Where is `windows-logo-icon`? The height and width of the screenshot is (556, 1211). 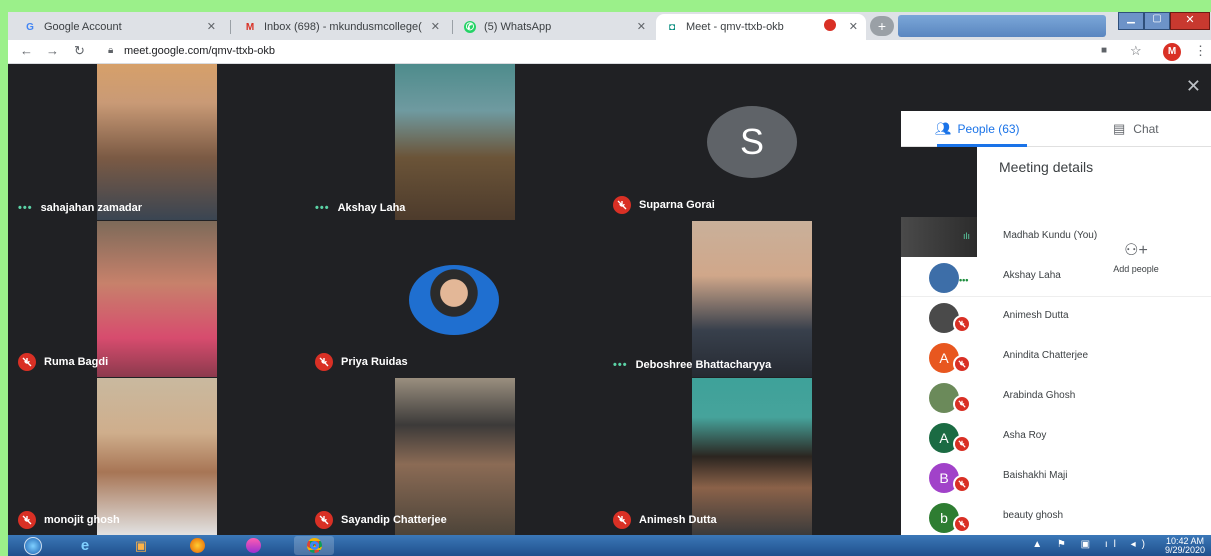 windows-logo-icon is located at coordinates (33, 545).